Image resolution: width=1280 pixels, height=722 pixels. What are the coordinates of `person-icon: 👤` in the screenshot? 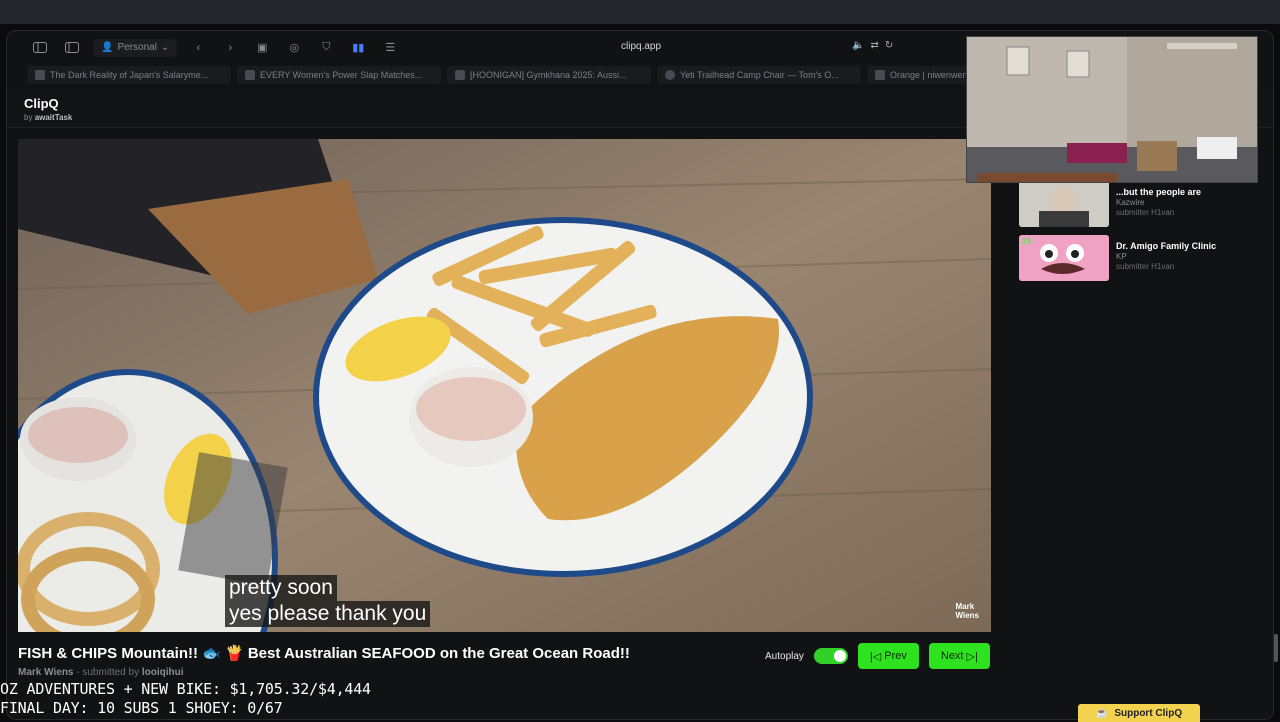 It's located at (107, 47).